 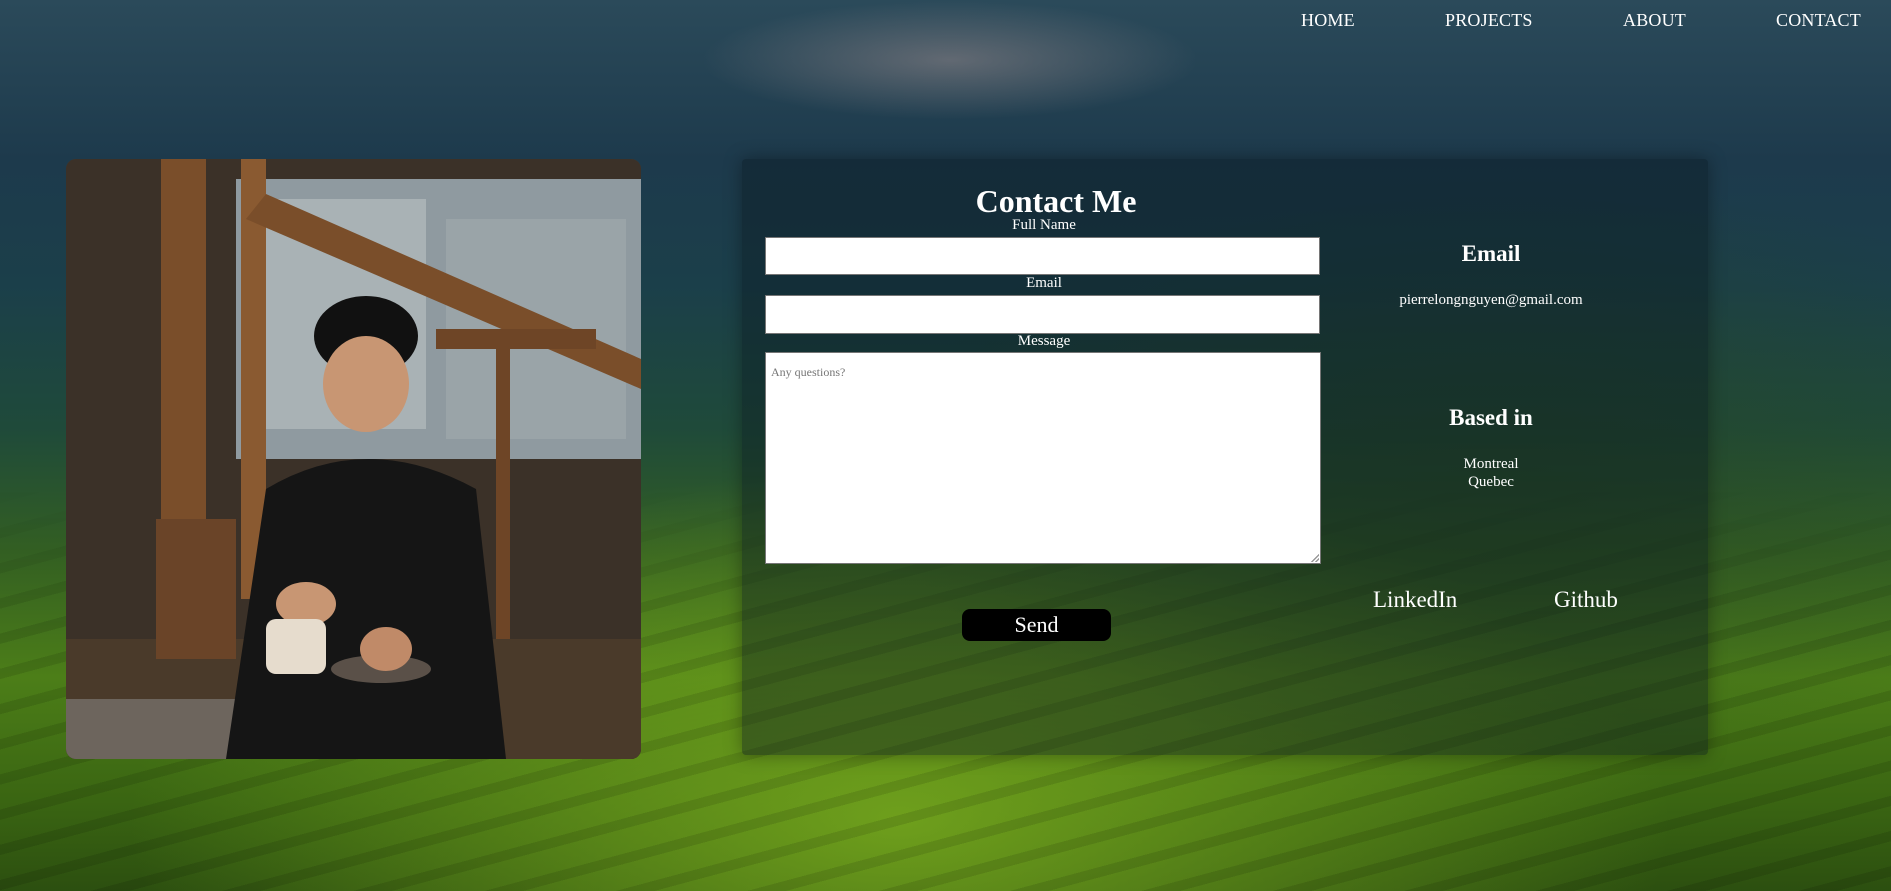 What do you see at coordinates (1491, 300) in the screenshot?
I see `email-address: pierrelongnguyen@gmail.com` at bounding box center [1491, 300].